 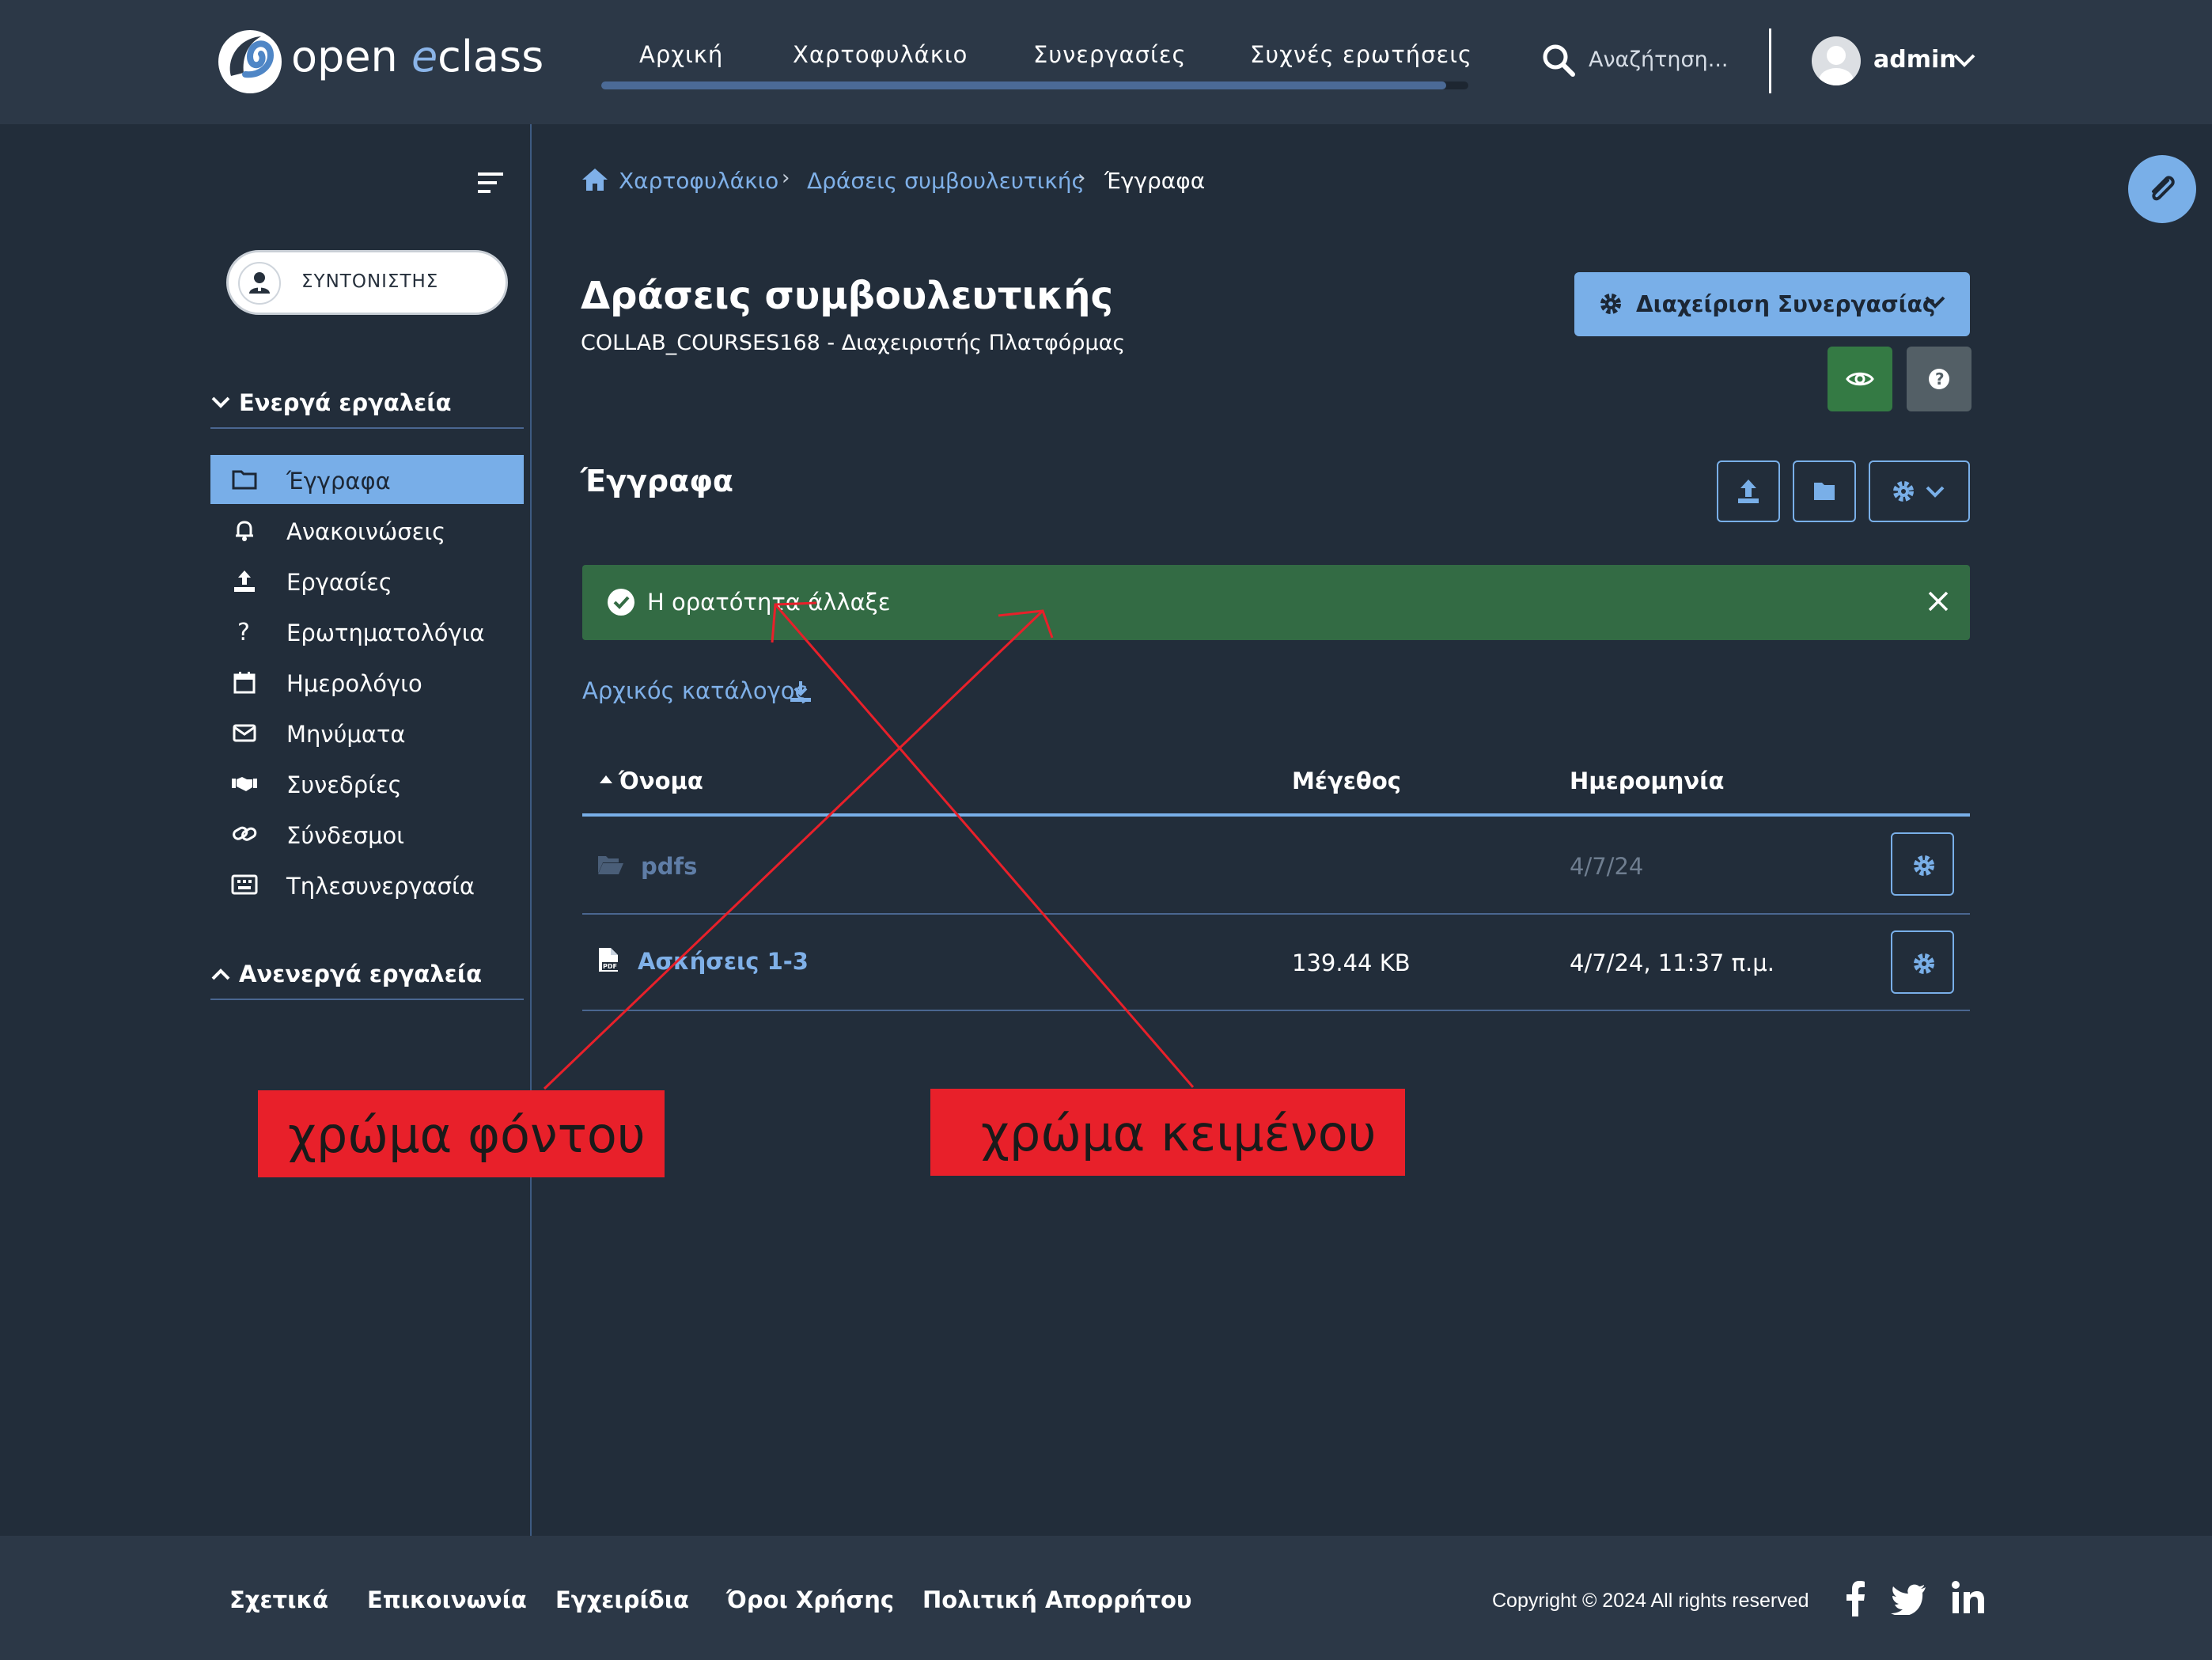 What do you see at coordinates (622, 1599) in the screenshot?
I see `footer-manuals: Εγχειρίδια` at bounding box center [622, 1599].